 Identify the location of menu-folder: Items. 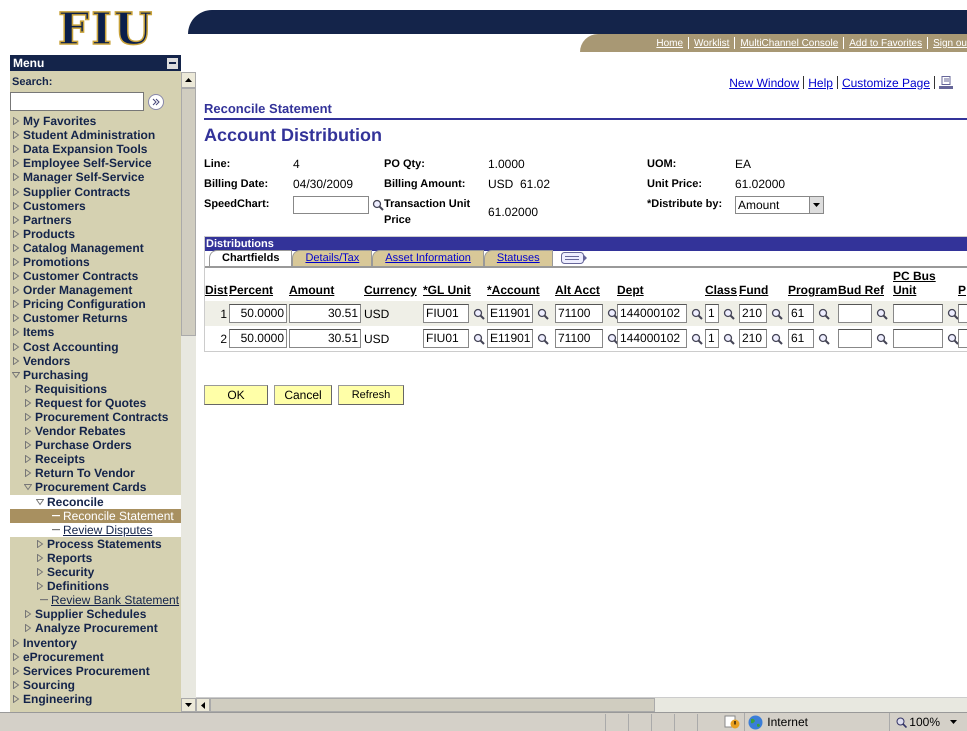
(38, 332).